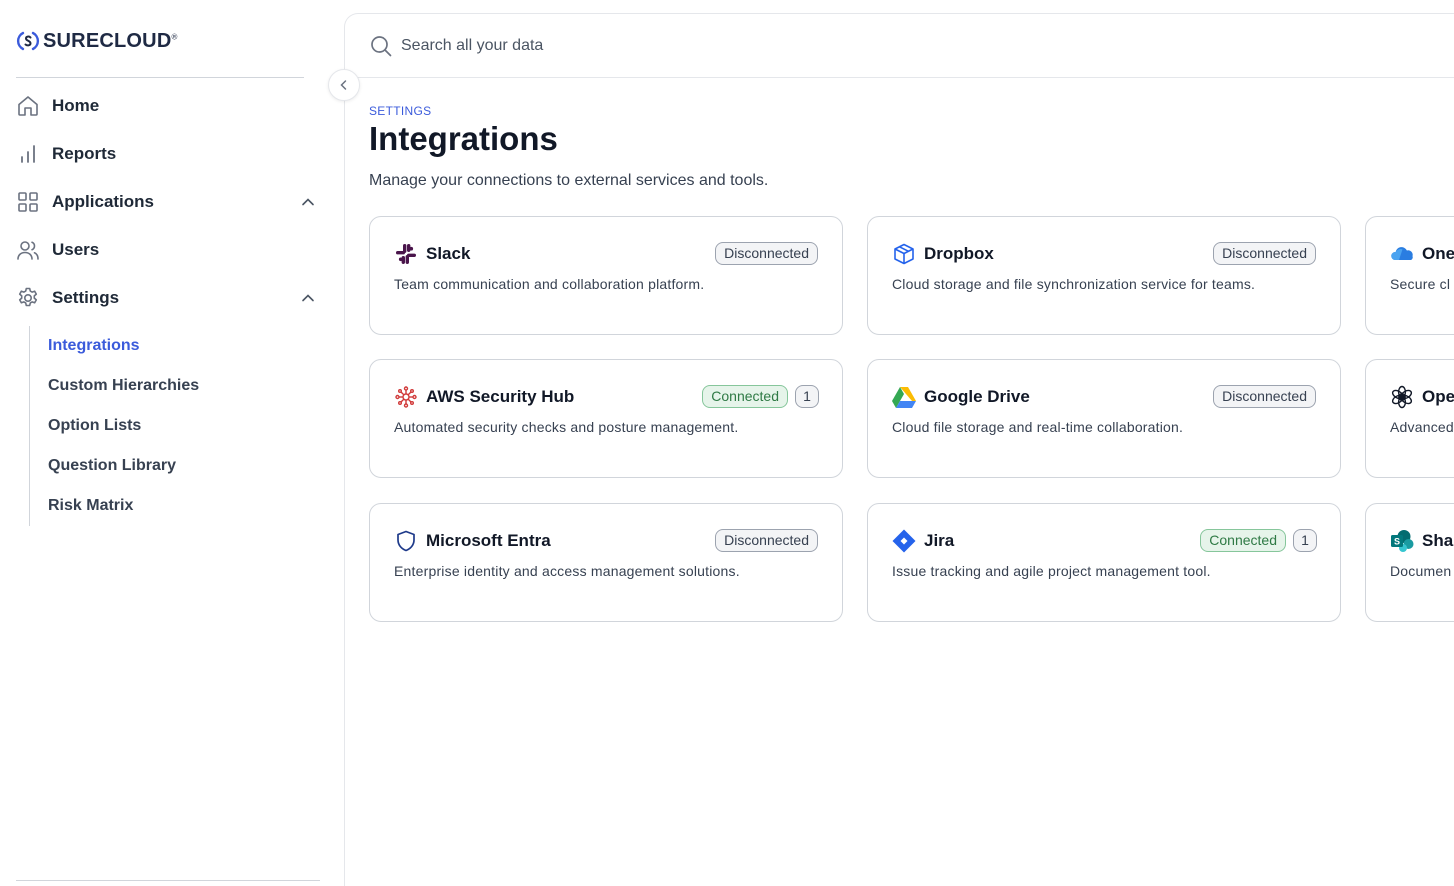 The height and width of the screenshot is (886, 1454). What do you see at coordinates (1438, 540) in the screenshot?
I see `integration-name: Shar` at bounding box center [1438, 540].